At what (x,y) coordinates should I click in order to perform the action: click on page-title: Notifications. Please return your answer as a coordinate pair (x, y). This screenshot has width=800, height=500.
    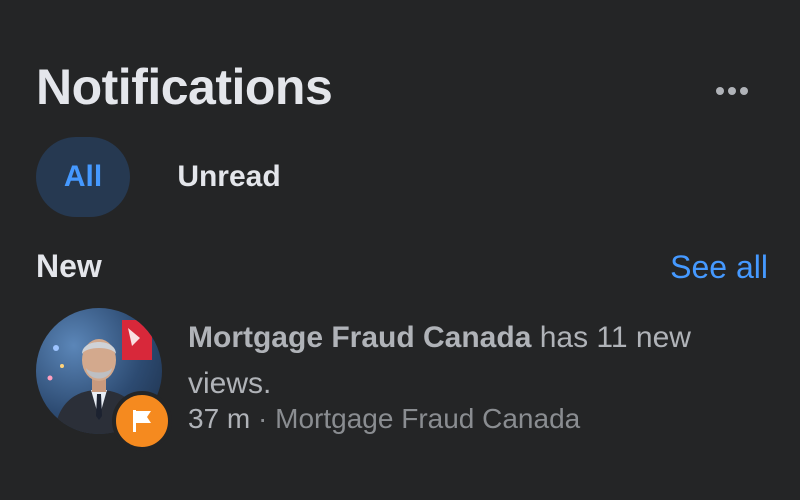
    Looking at the image, I should click on (184, 87).